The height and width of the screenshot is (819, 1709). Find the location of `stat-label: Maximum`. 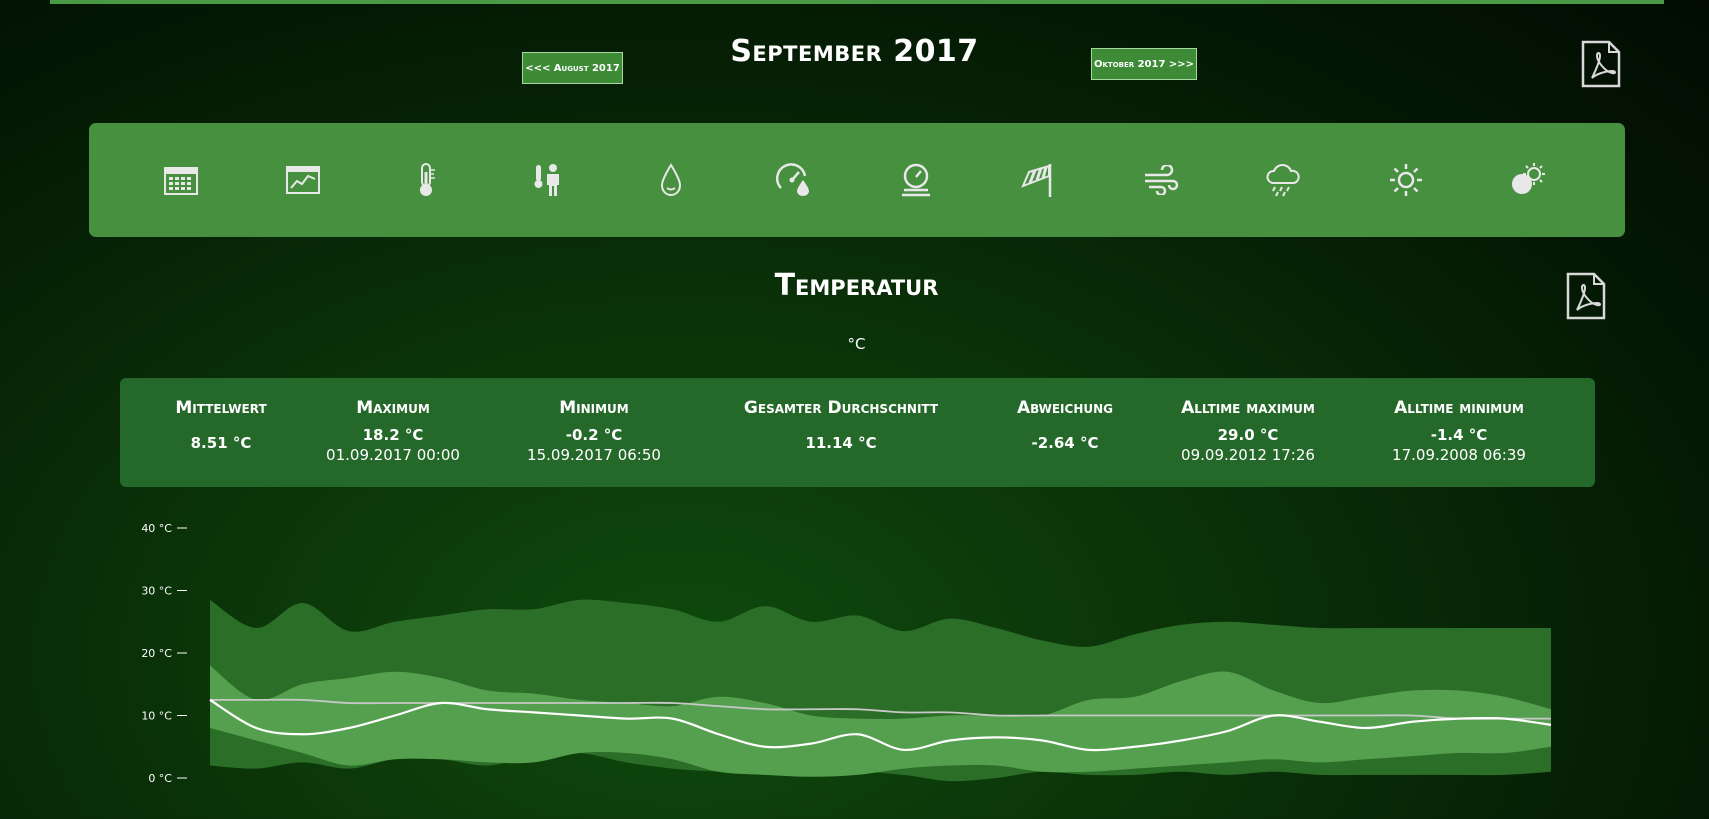

stat-label: Maximum is located at coordinates (393, 408).